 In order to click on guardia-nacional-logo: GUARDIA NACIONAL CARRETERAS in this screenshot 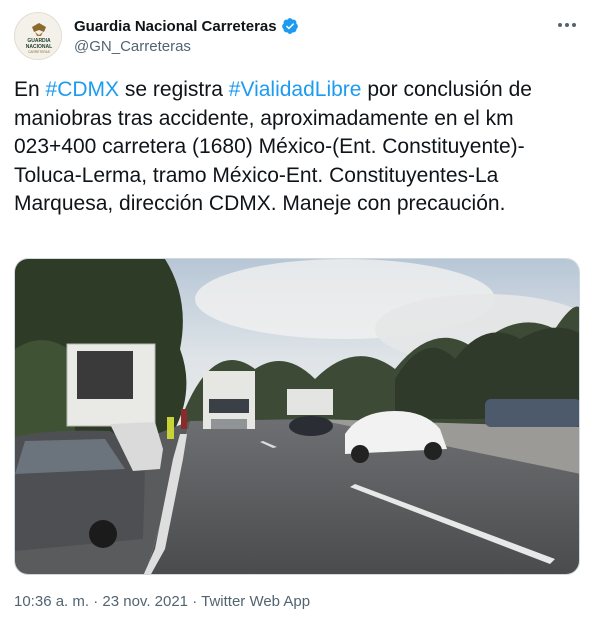, I will do `click(38, 36)`.